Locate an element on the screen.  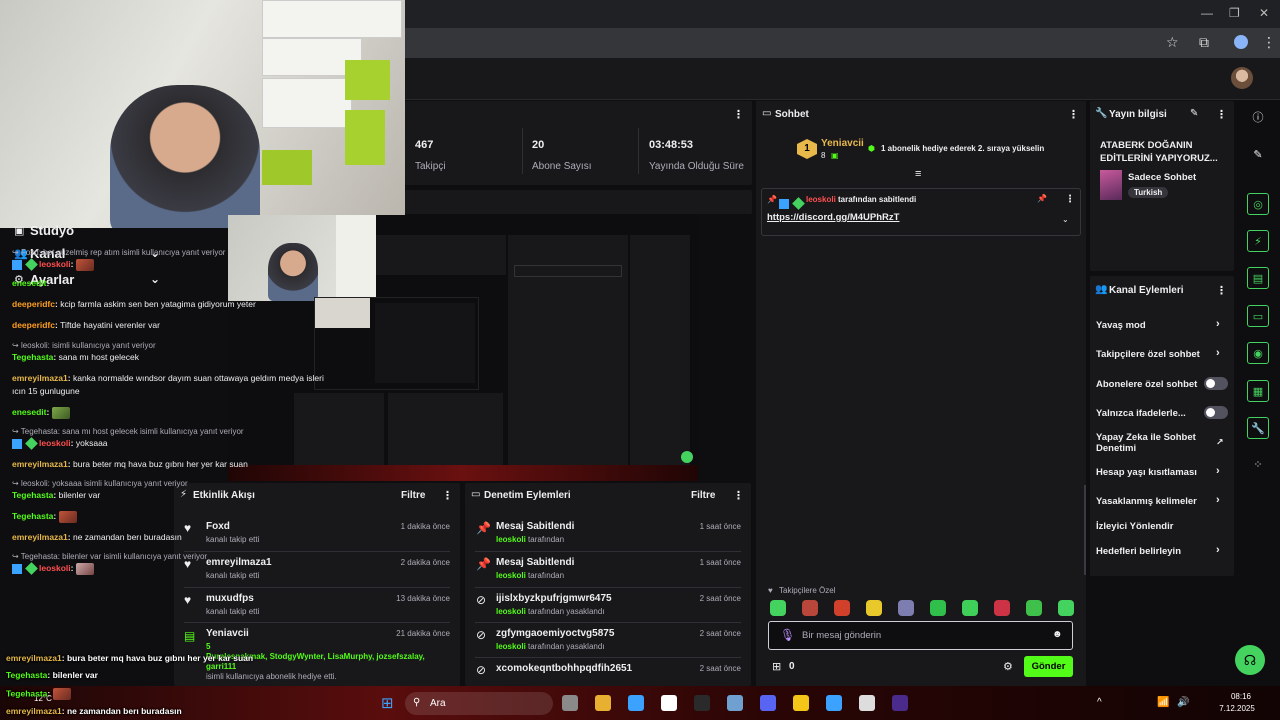
category-name: Sadece Sohbet is located at coordinates (1162, 177).